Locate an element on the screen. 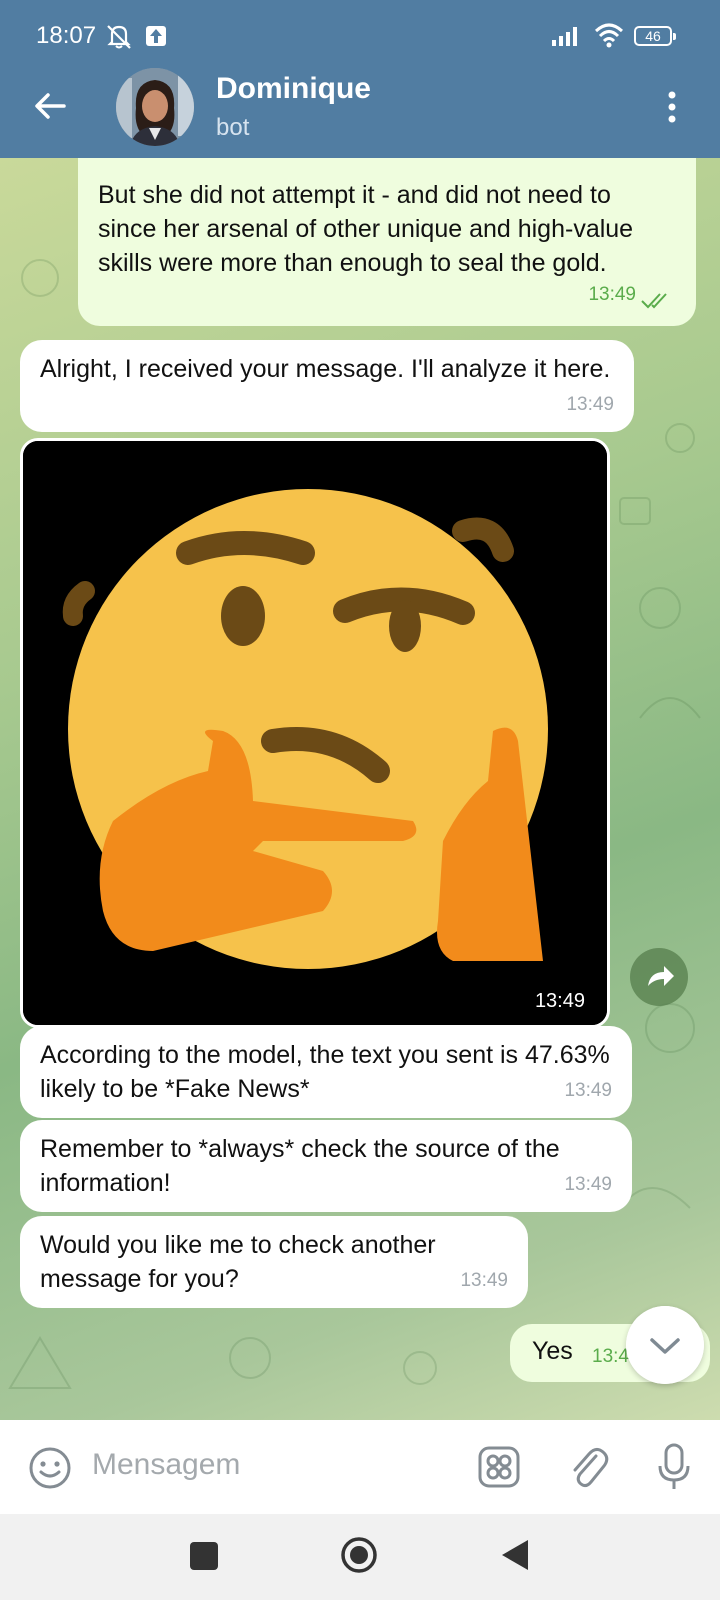 This screenshot has height=1600, width=720. scroll-to-bottom-icon is located at coordinates (665, 1345).